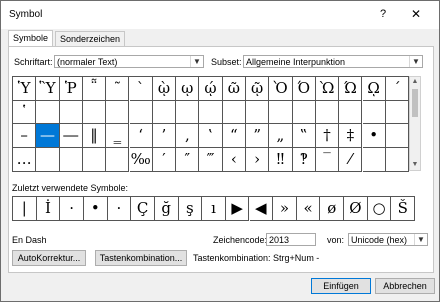 This screenshot has width=440, height=302. I want to click on recent-symbol-cell: ◀, so click(261, 209).